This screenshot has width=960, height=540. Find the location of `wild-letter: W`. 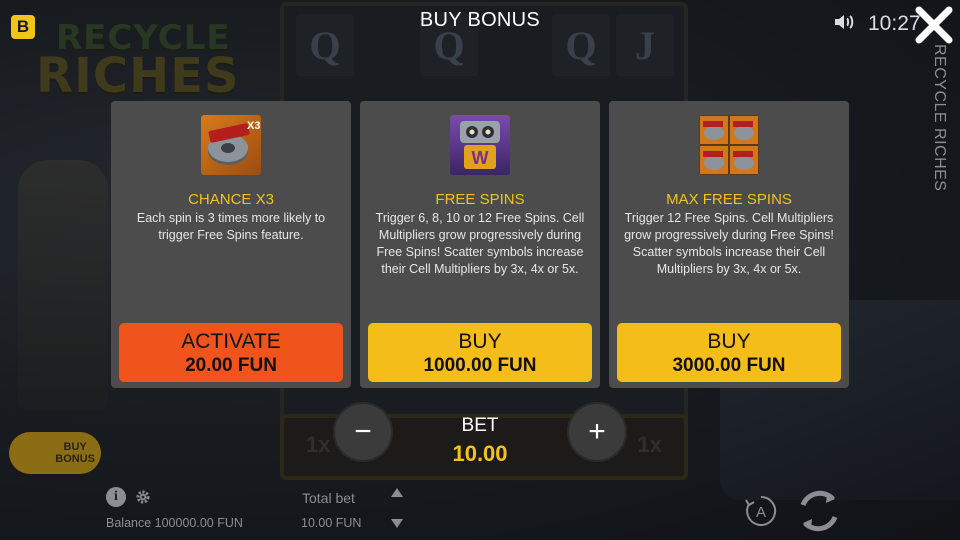

wild-letter: W is located at coordinates (480, 158).